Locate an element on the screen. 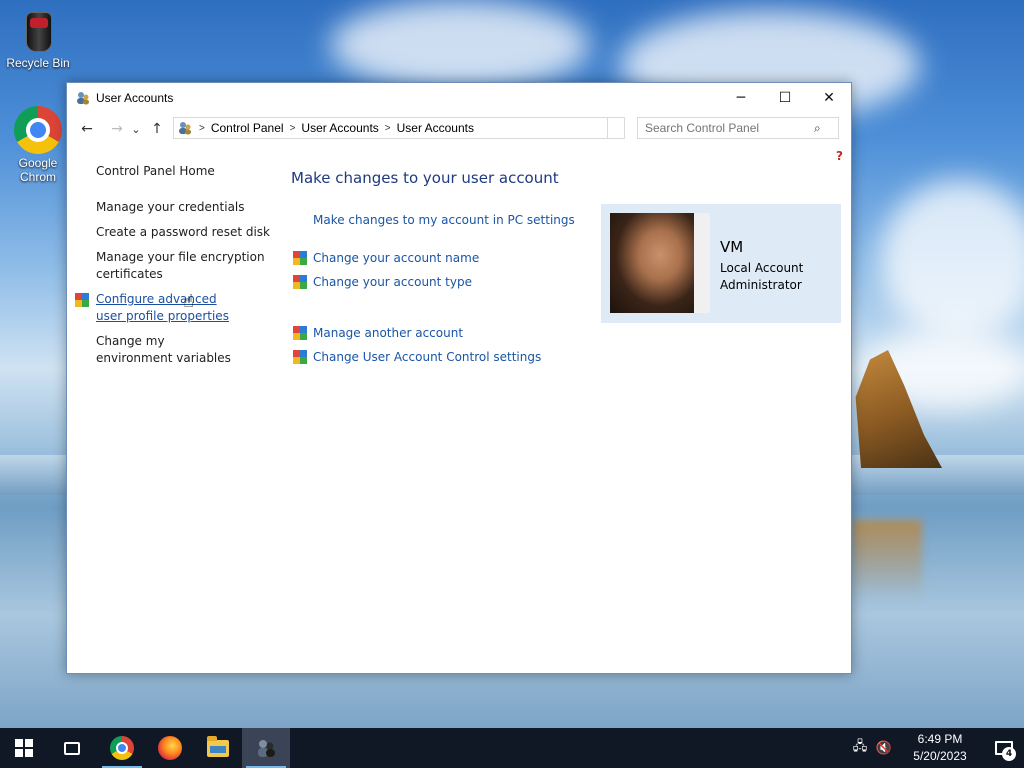 Image resolution: width=1024 pixels, height=768 pixels. desktop-icon-google-chrome: Google Chrom is located at coordinates (38, 145).